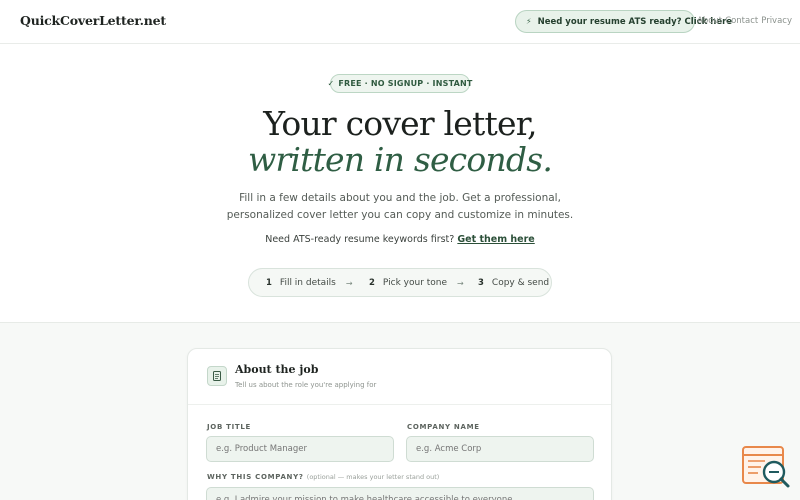 Image resolution: width=800 pixels, height=500 pixels. What do you see at coordinates (255, 477) in the screenshot?
I see `why-company-label-text: WHY THIS COMPANY?` at bounding box center [255, 477].